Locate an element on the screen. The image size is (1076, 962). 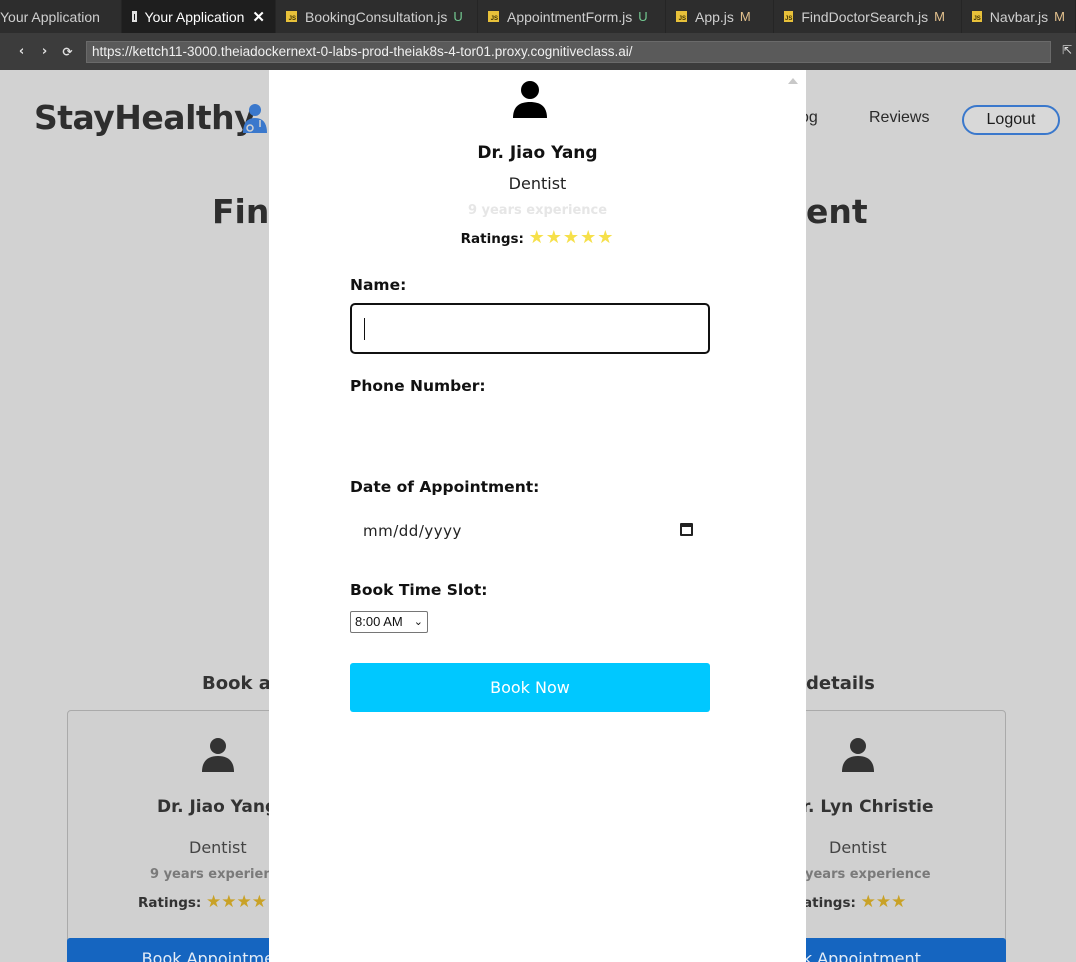
open-external-icon: ⇱ is located at coordinates (1067, 50).